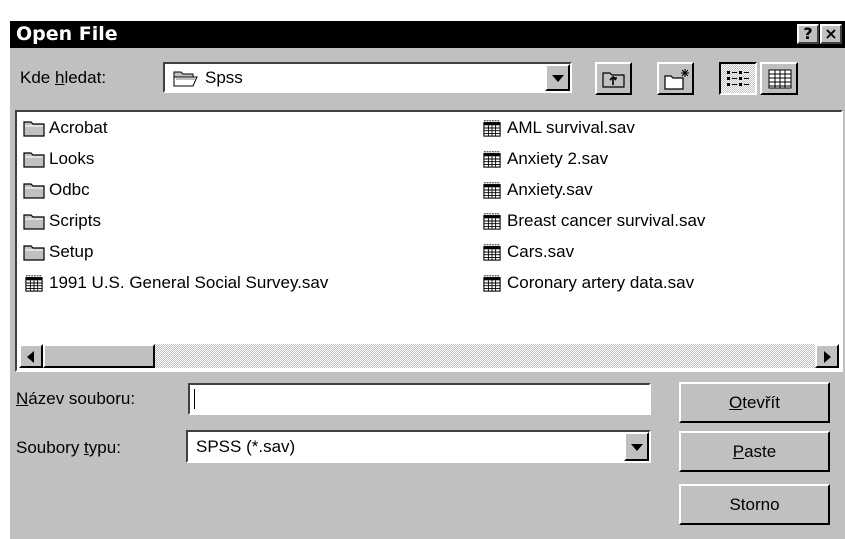  I want to click on filetype-dropdown-button, so click(636, 446).